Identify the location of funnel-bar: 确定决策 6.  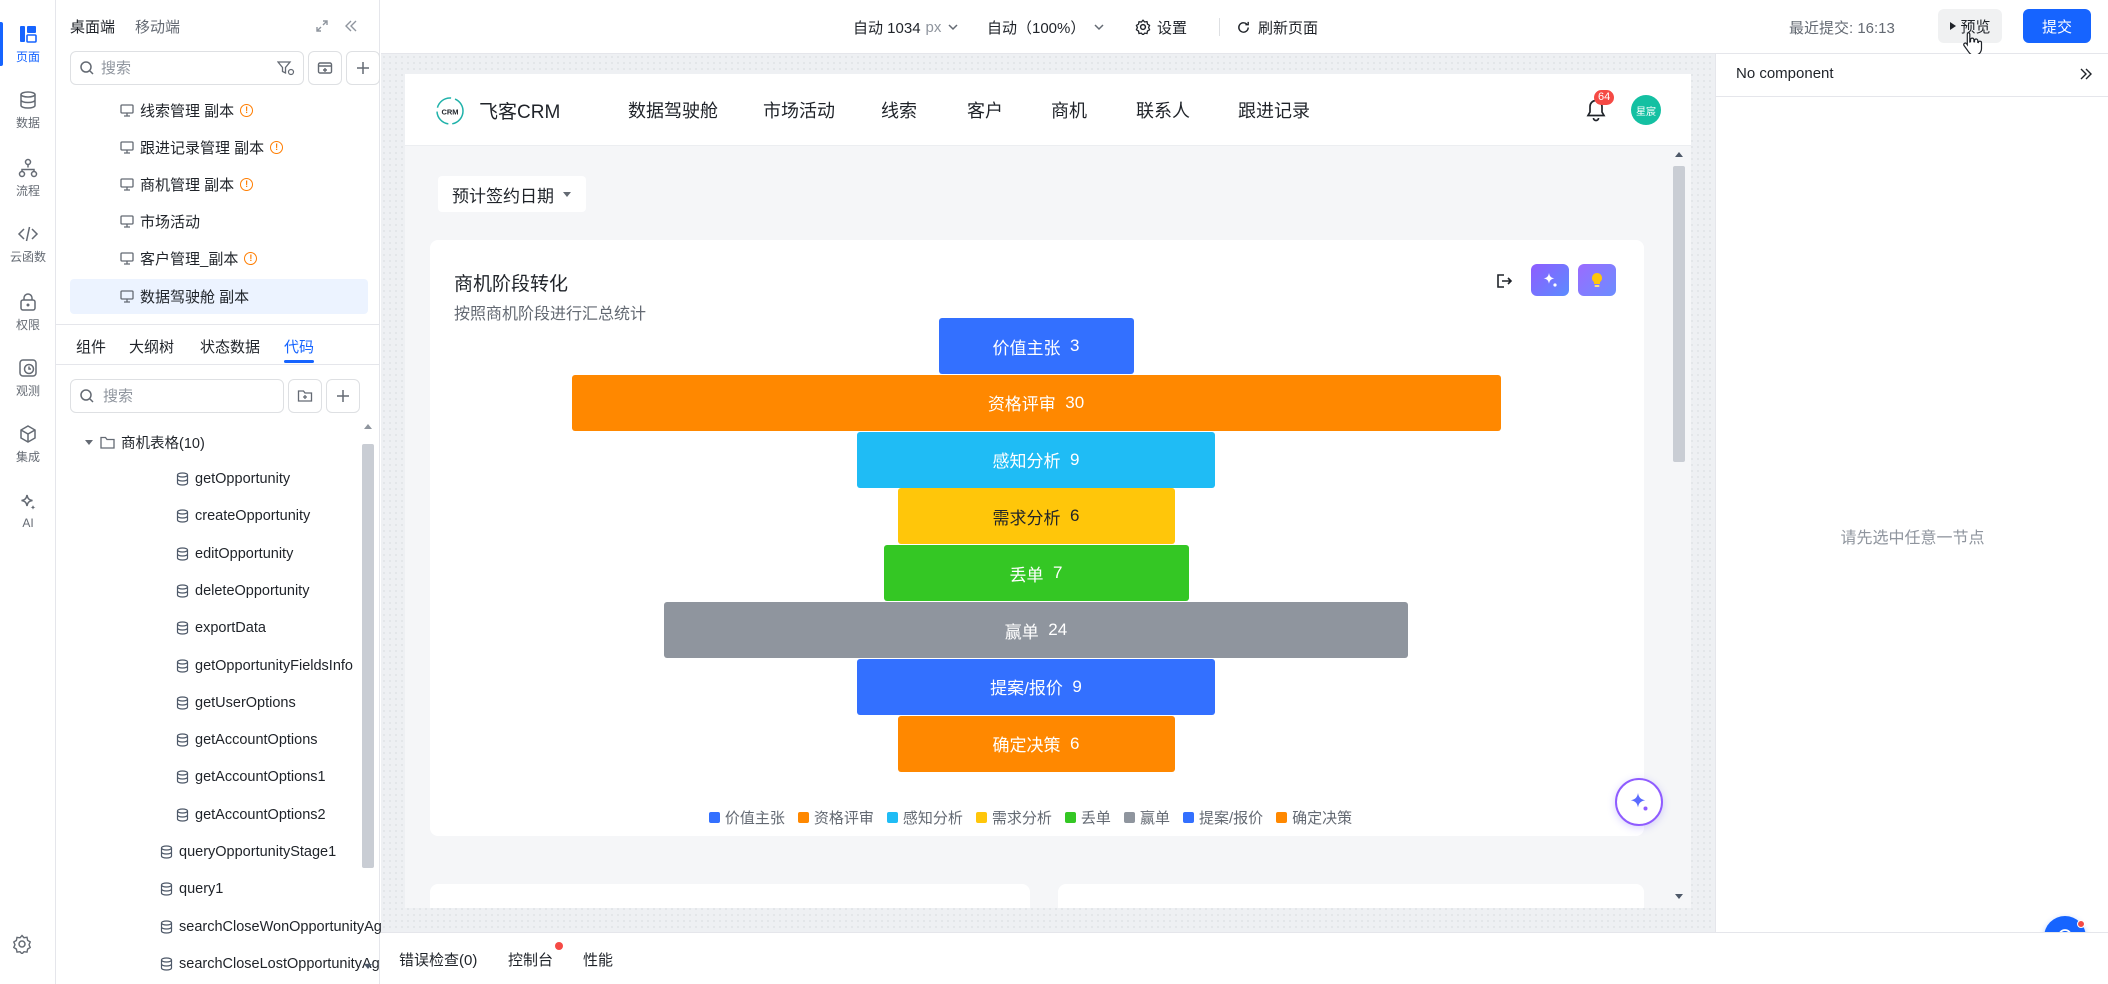
(1036, 743).